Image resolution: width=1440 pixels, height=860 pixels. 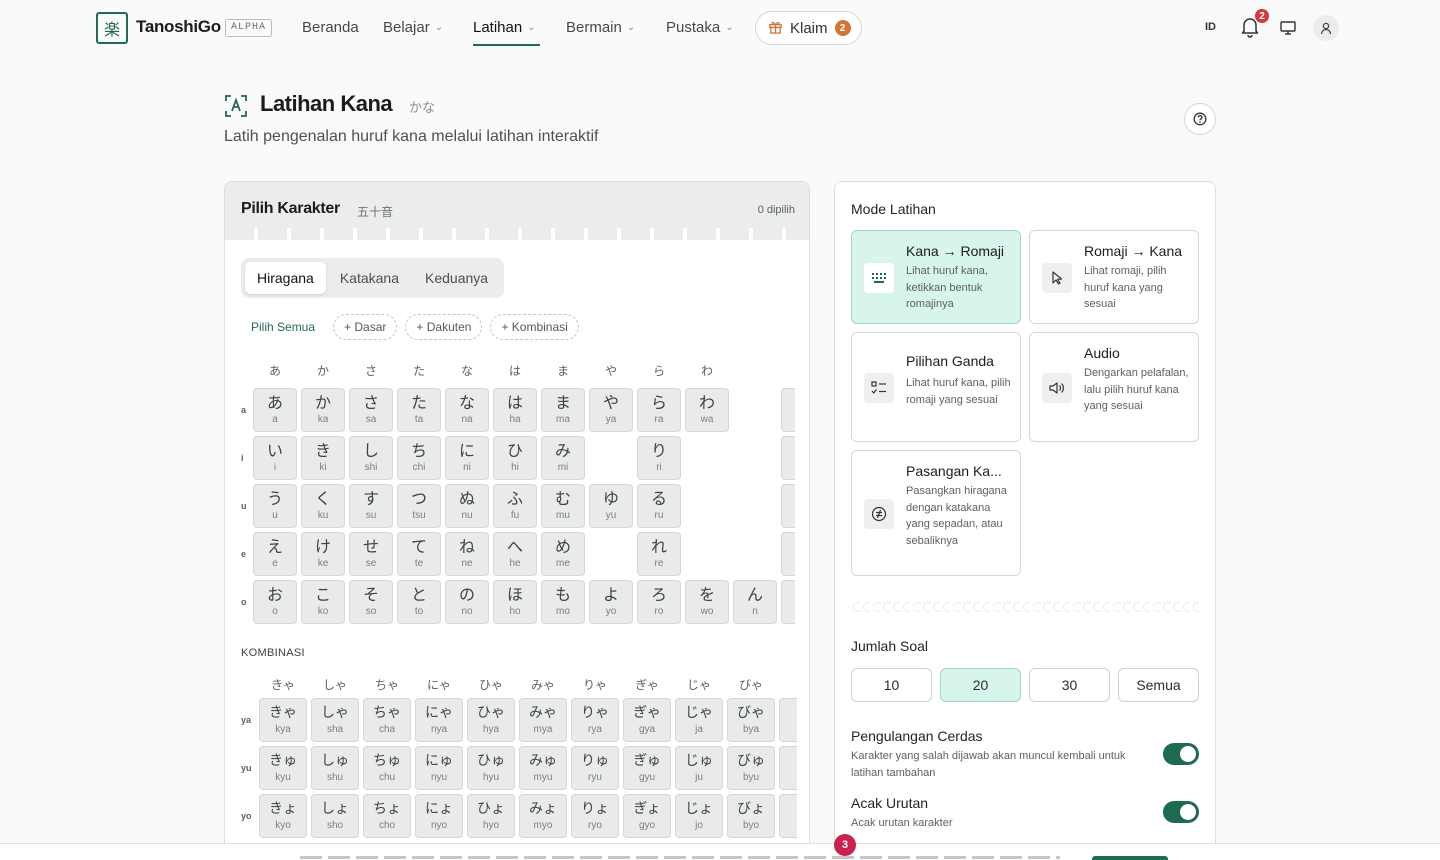 I want to click on column-header: わ, so click(x=707, y=370).